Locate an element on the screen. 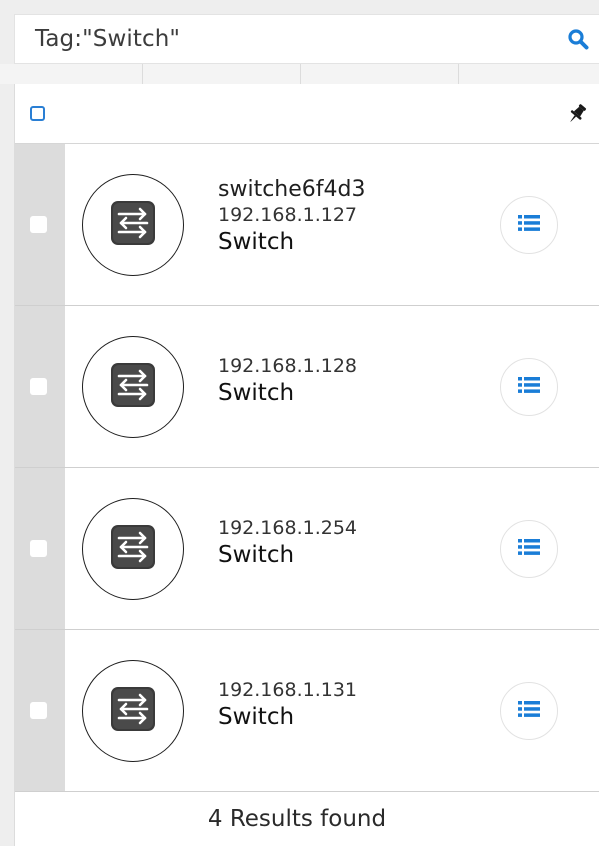 This screenshot has height=846, width=599. device-ip: 192.168.1.128 is located at coordinates (288, 366).